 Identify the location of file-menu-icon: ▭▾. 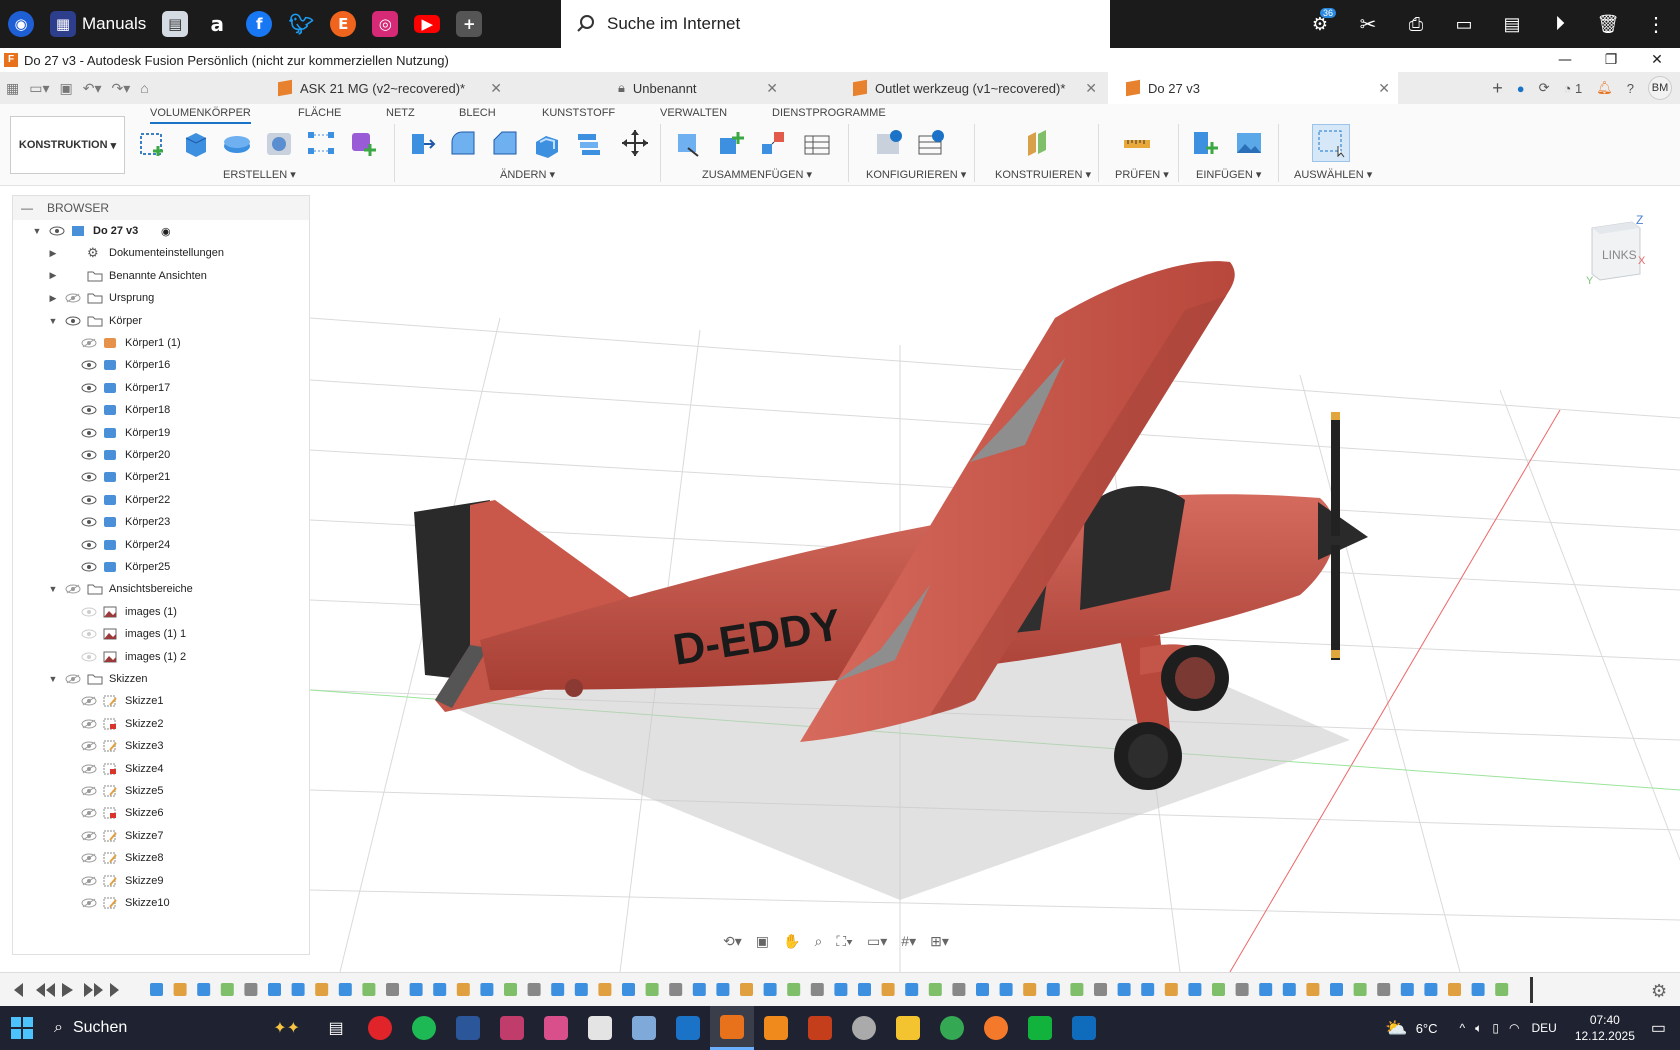
(39, 88).